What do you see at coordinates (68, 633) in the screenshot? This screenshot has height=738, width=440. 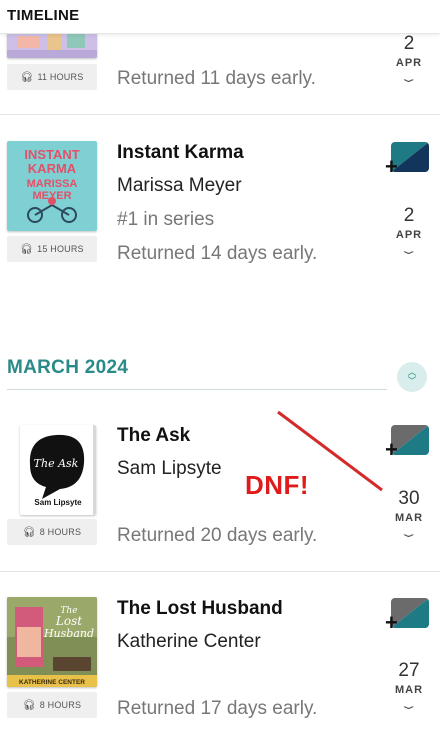 I see `svg-text: Husband` at bounding box center [68, 633].